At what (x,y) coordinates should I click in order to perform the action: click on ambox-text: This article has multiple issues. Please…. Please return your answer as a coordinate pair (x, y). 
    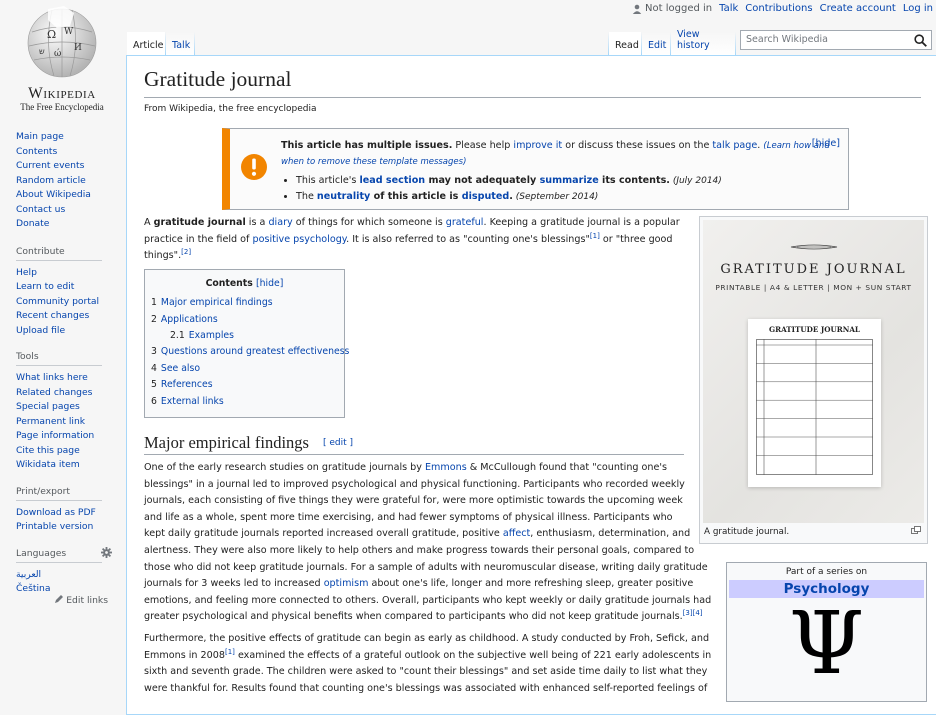
    Looking at the image, I should click on (561, 171).